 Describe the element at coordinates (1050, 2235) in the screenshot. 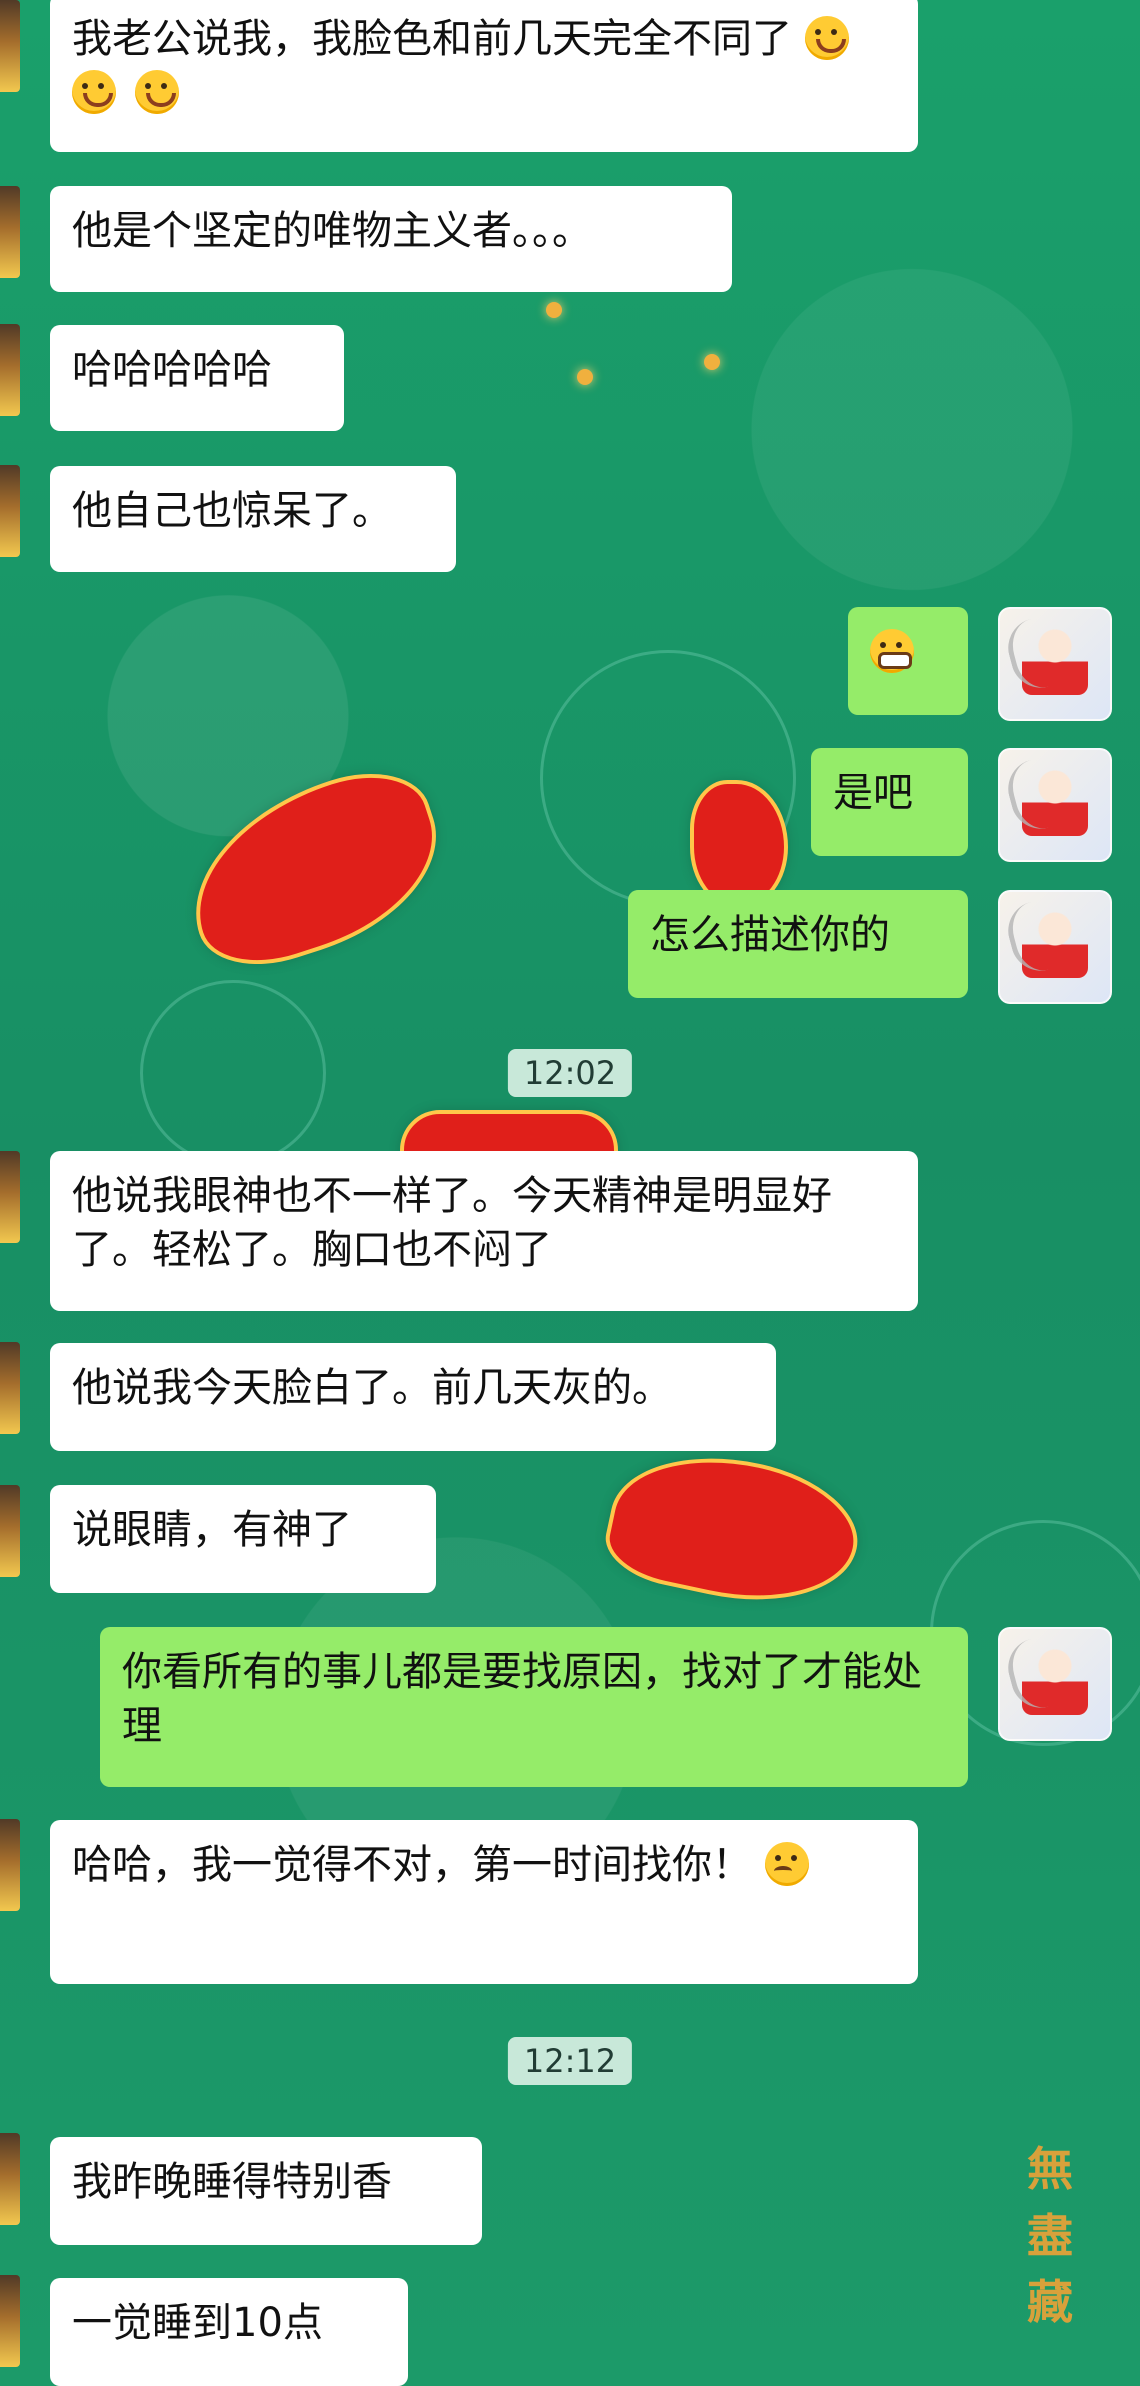

I see `watermark-text: 無盡藏` at that location.